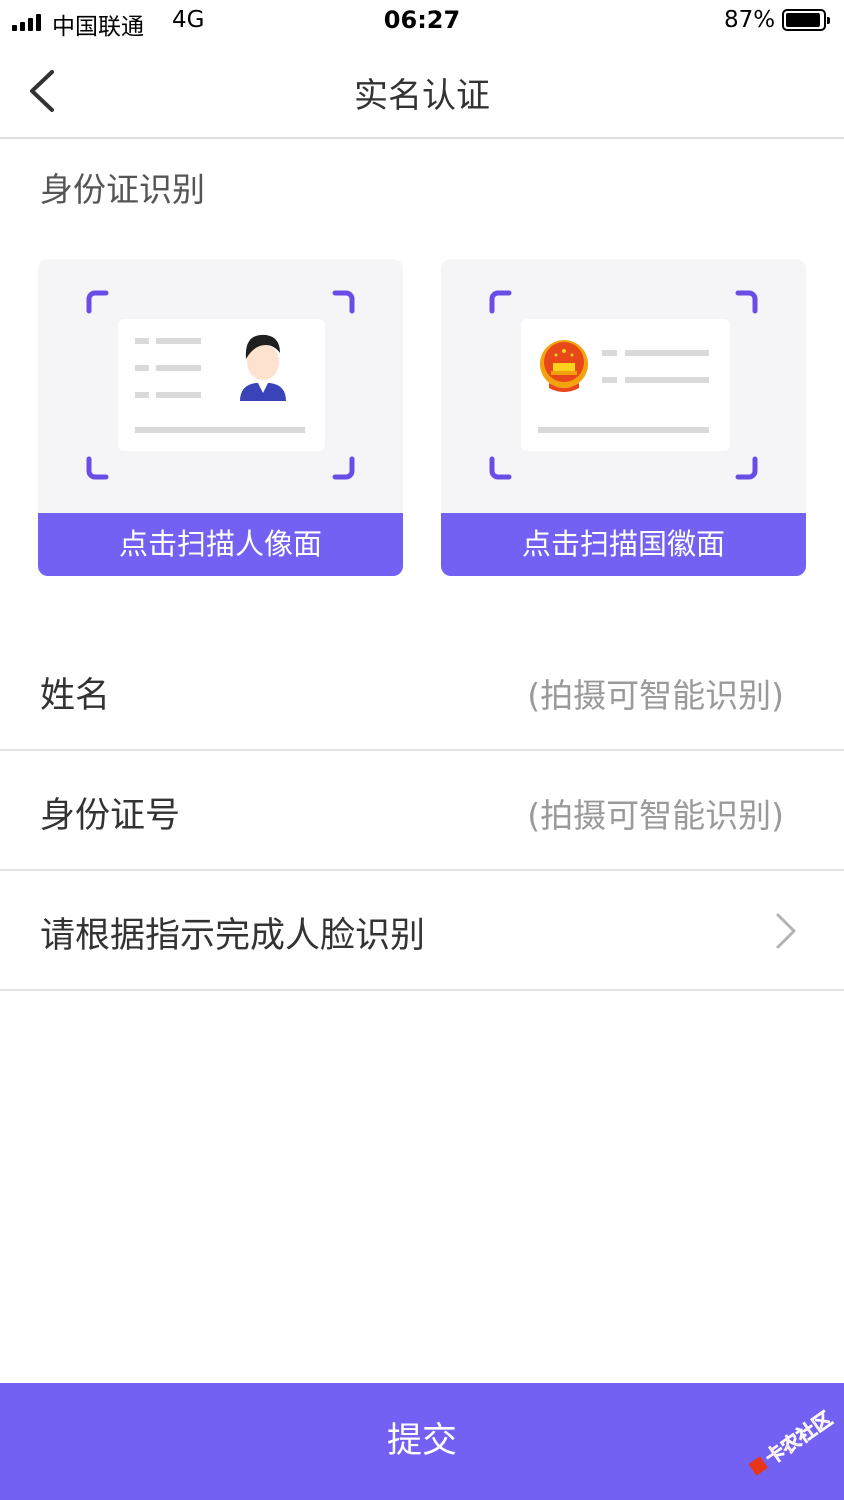 Image resolution: width=844 pixels, height=1500 pixels. What do you see at coordinates (655, 695) in the screenshot?
I see `name-hint: (拍摄可智能识别)` at bounding box center [655, 695].